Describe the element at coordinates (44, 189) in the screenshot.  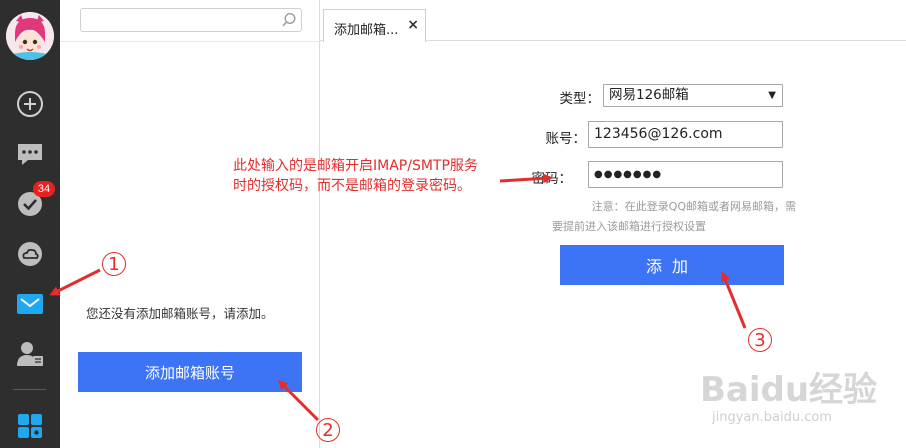
I see `unread-badge: 34` at that location.